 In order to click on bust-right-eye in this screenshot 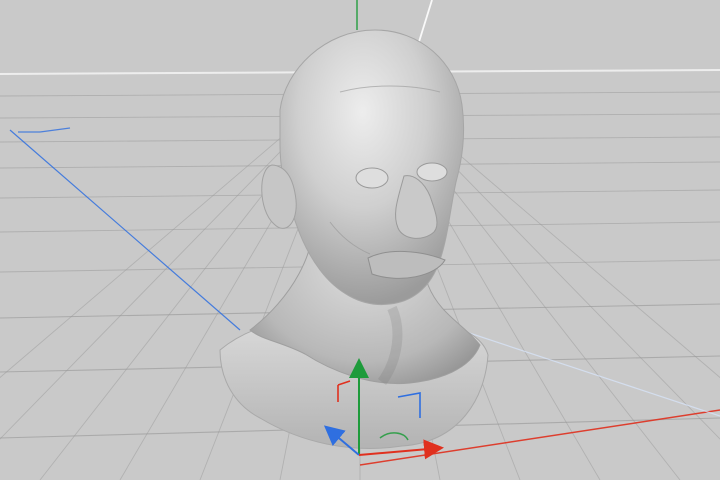, I will do `click(432, 172)`.